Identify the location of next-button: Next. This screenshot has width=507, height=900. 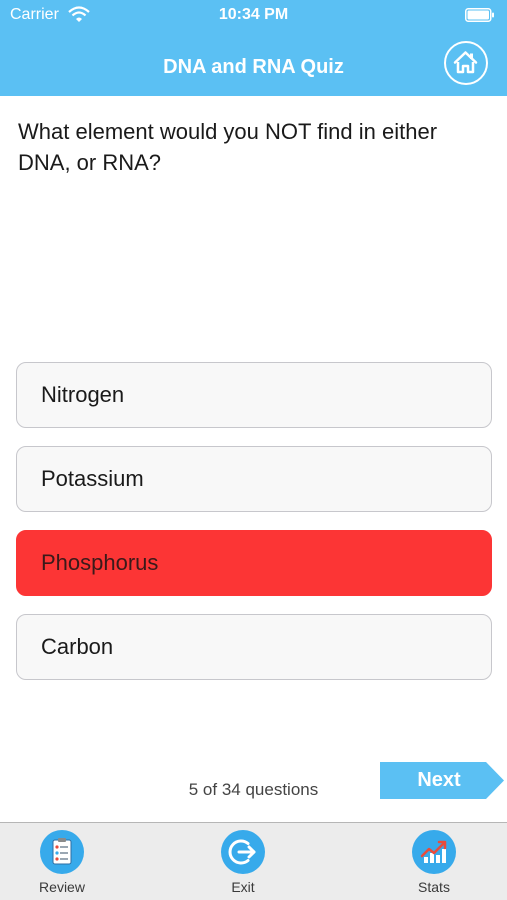
(442, 780).